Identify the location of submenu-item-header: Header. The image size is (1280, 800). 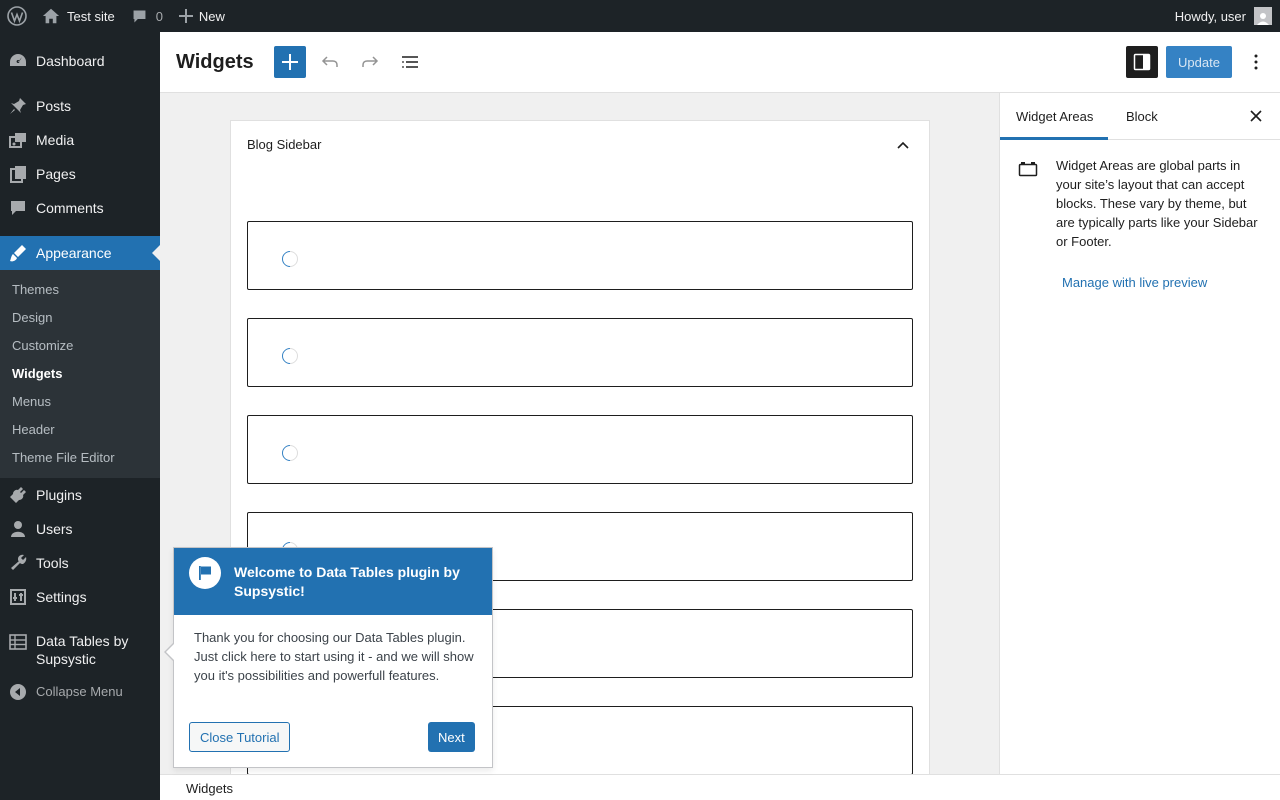
(33, 429).